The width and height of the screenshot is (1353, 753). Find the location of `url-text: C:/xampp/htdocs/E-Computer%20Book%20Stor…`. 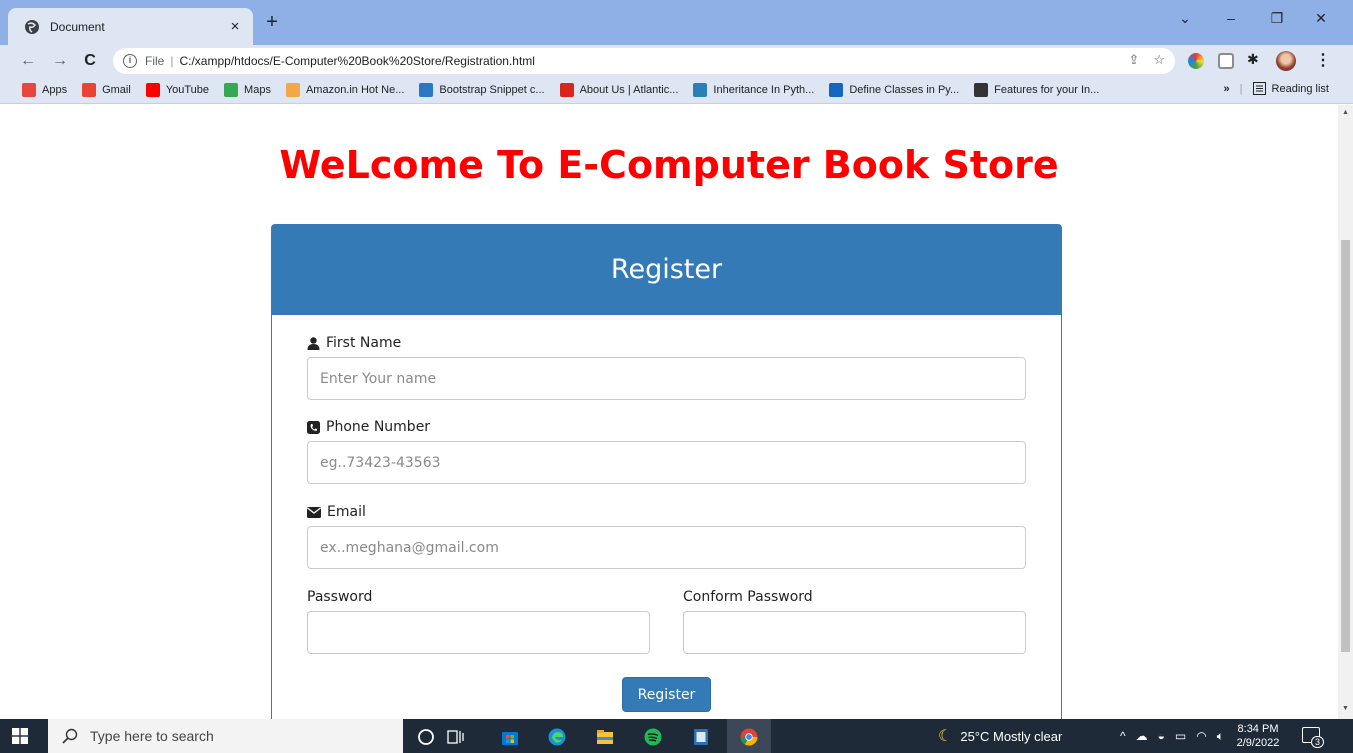

url-text: C:/xampp/htdocs/E-Computer%20Book%20Stor… is located at coordinates (357, 61).